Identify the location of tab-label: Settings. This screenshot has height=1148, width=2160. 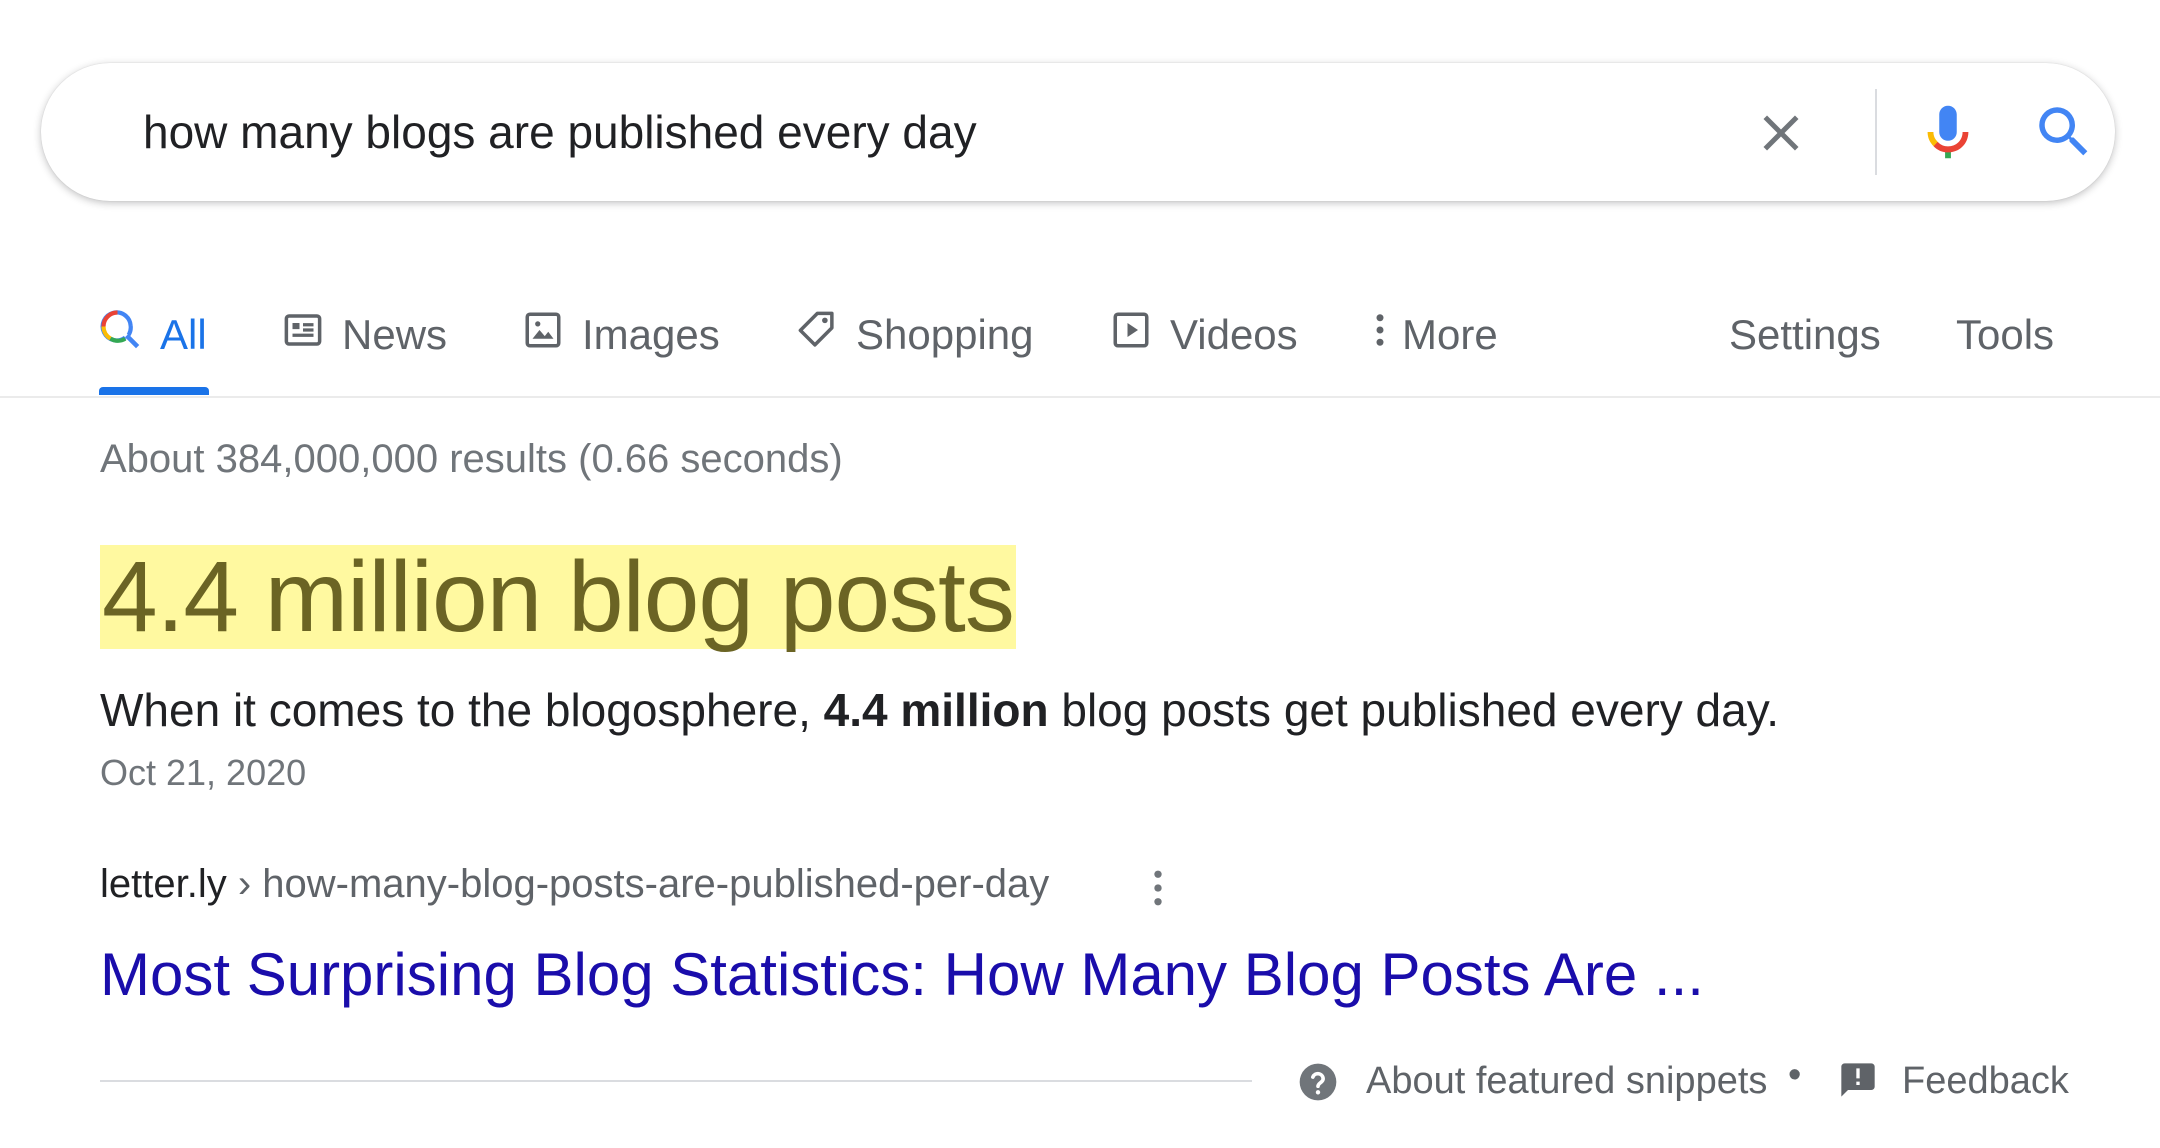
(1805, 334).